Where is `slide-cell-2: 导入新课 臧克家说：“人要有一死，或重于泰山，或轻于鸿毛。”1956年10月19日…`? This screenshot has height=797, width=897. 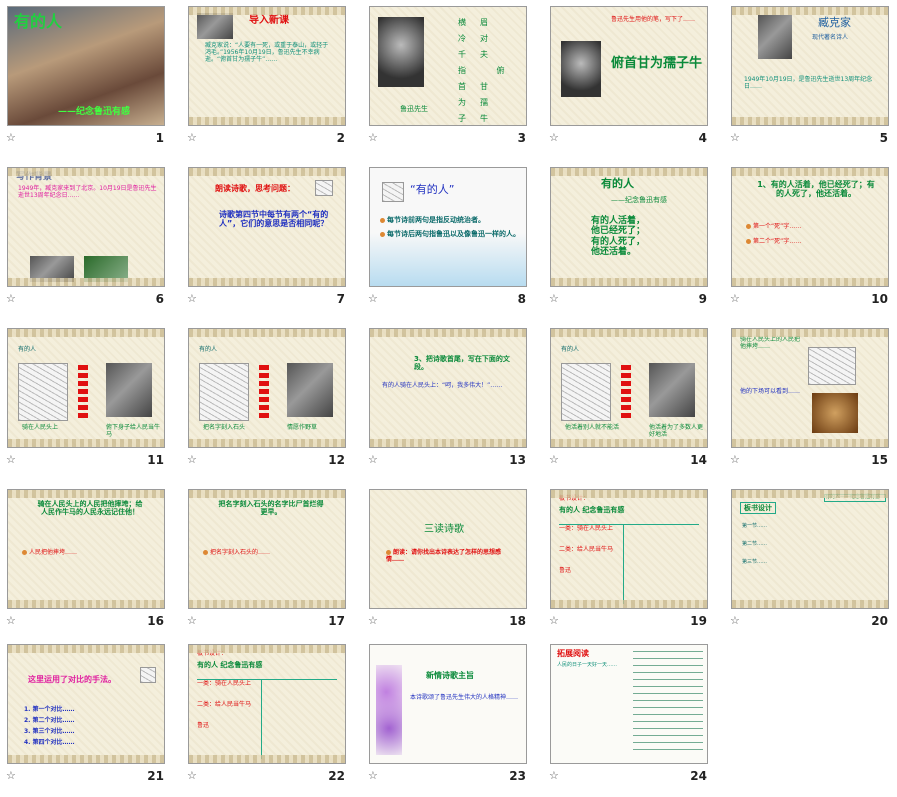 slide-cell-2: 导入新课 臧克家说：“人要有一死，或重于泰山，或轻于鸿毛。”1956年10月19日… is located at coordinates (268, 79).